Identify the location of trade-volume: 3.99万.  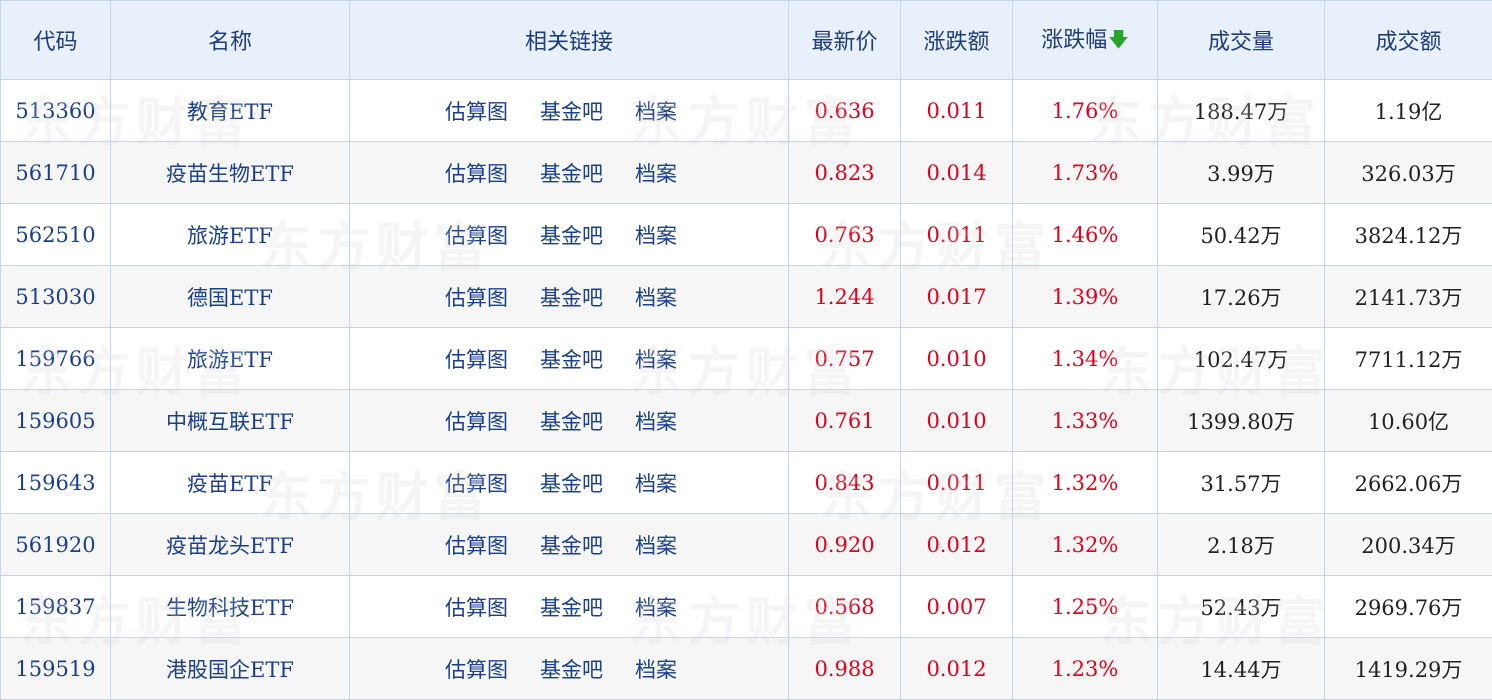
(1241, 173).